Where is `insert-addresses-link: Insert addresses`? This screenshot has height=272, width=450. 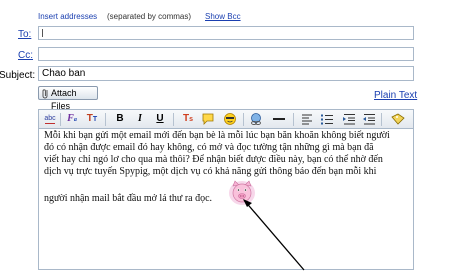 insert-addresses-link: Insert addresses is located at coordinates (67, 16).